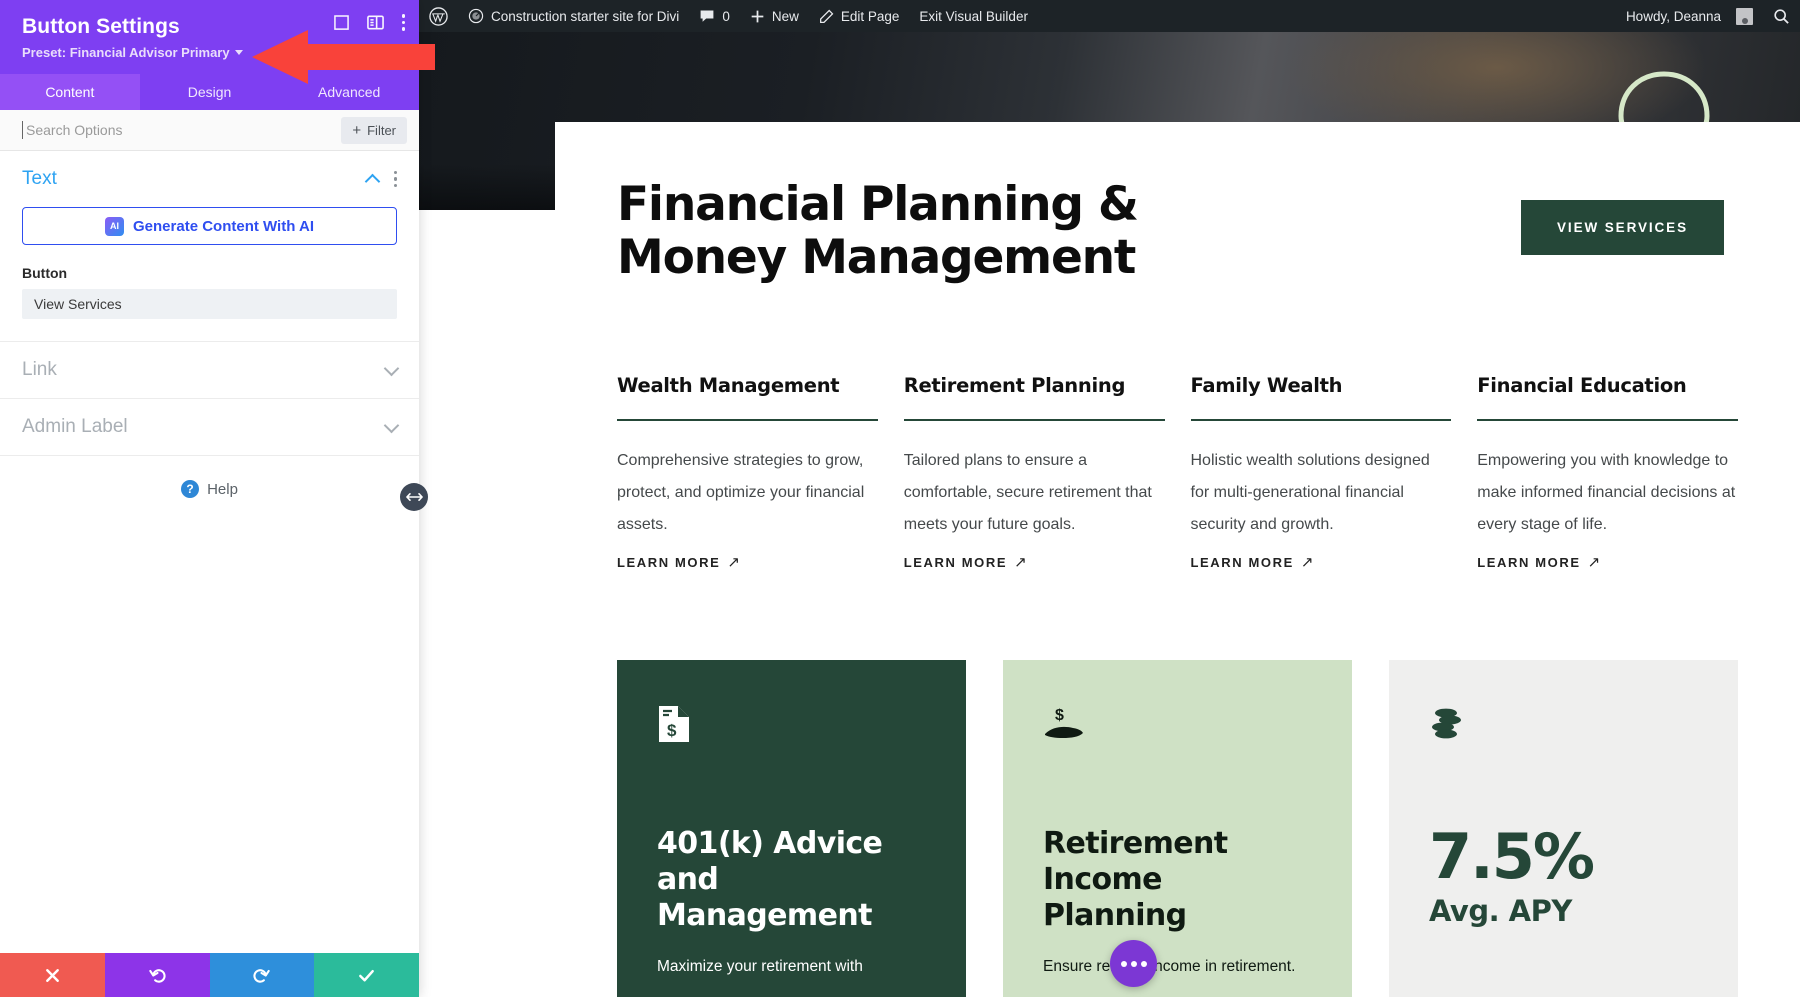 This screenshot has height=997, width=1800. Describe the element at coordinates (349, 92) in the screenshot. I see `tab-advanced: Advanced` at that location.